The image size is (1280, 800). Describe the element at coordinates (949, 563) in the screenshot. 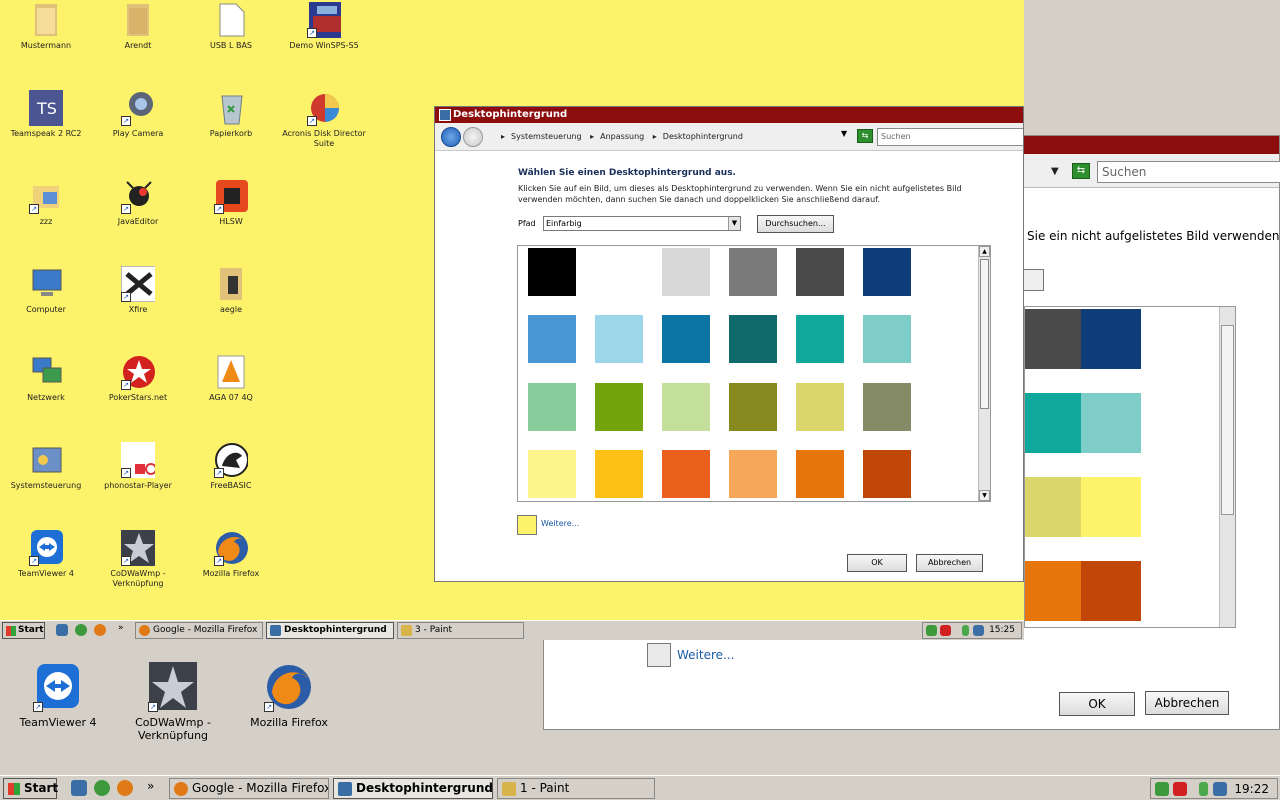

I see `cancel-button: Abbrechen` at that location.